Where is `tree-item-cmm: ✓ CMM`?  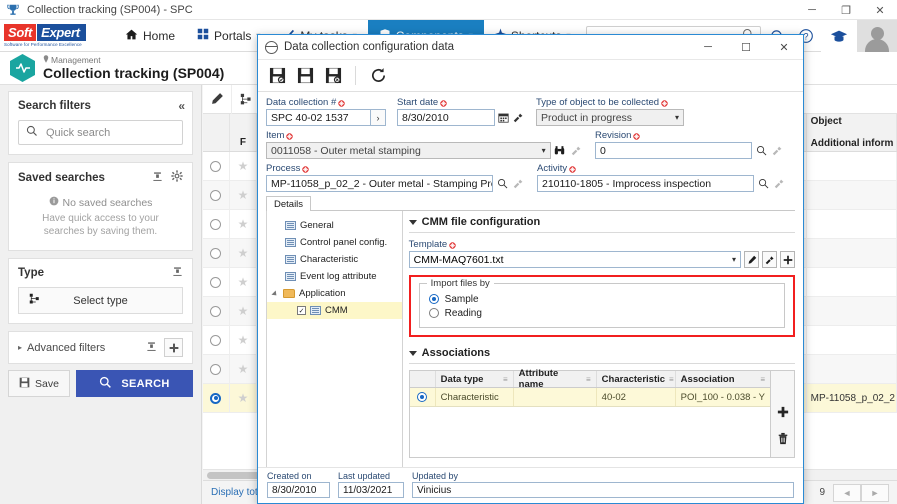
tree-item-cmm: ✓ CMM is located at coordinates (334, 310).